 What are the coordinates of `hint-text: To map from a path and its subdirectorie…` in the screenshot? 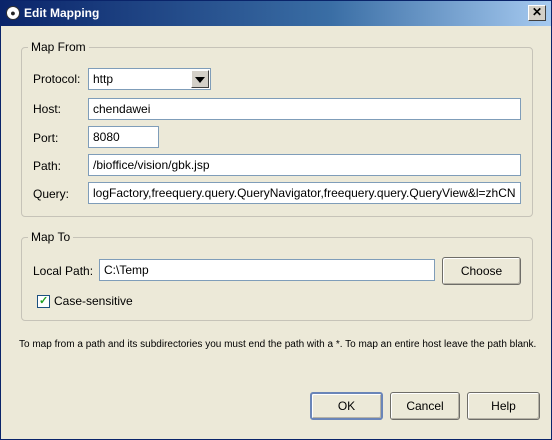 It's located at (278, 344).